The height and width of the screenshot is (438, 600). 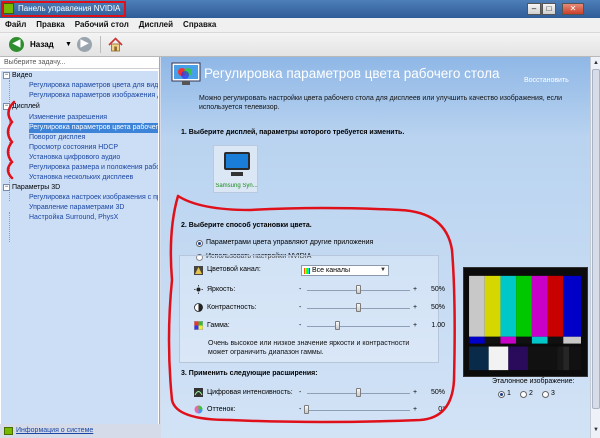 What do you see at coordinates (358, 289) in the screenshot?
I see `brightness-slider-thumb` at bounding box center [358, 289].